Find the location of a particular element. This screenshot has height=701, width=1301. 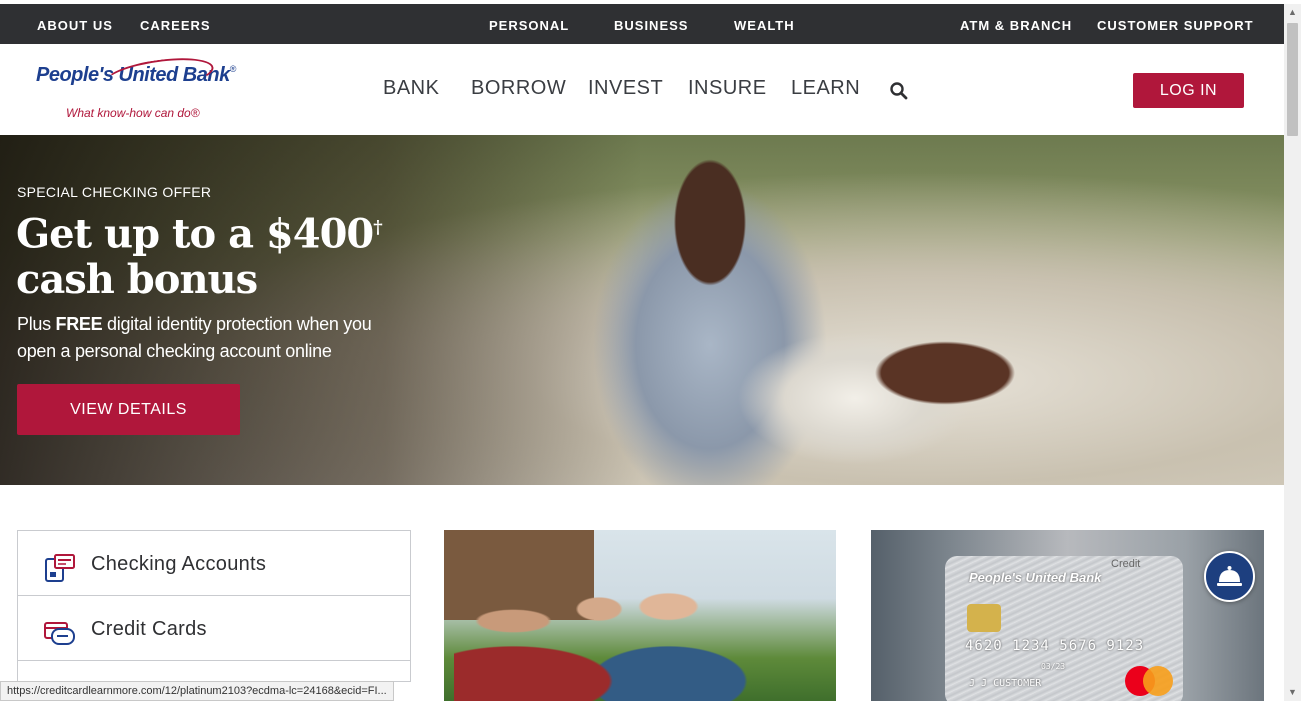

hero-sub-free: FREE is located at coordinates (79, 324).